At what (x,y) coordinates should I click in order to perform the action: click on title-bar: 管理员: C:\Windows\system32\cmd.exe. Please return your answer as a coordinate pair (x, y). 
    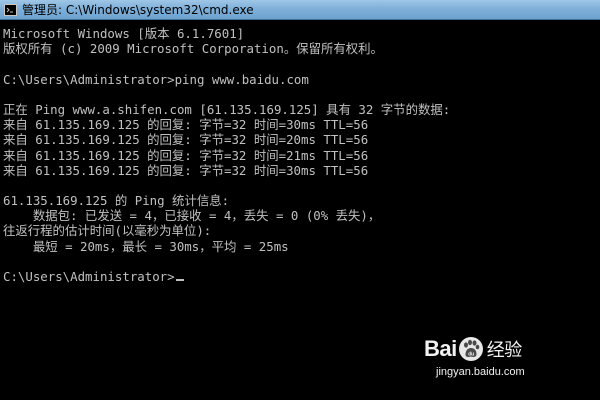
    Looking at the image, I should click on (300, 10).